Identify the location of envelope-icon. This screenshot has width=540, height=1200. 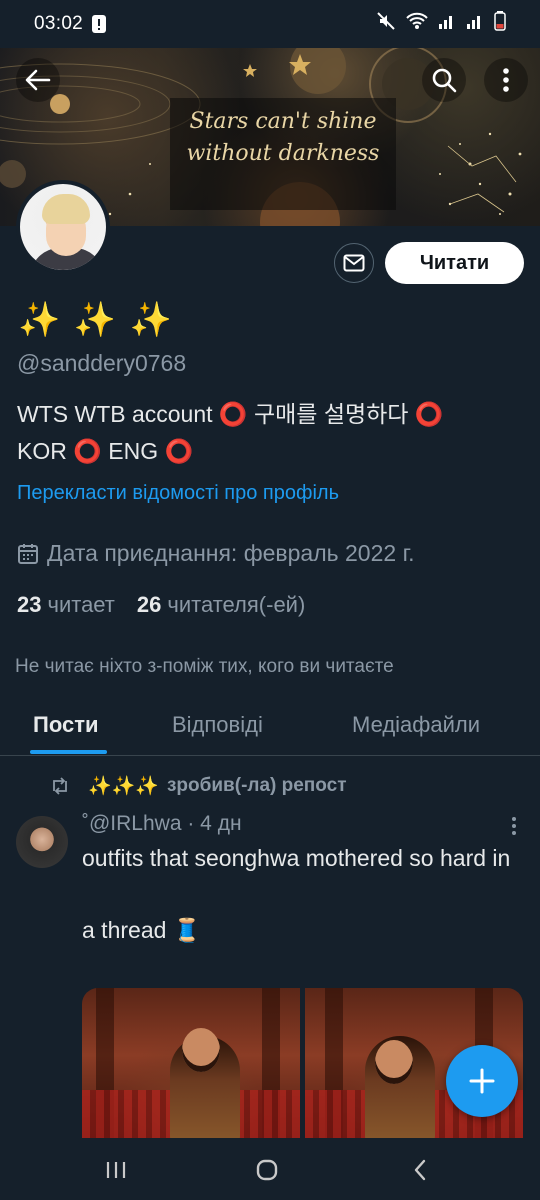
(354, 263).